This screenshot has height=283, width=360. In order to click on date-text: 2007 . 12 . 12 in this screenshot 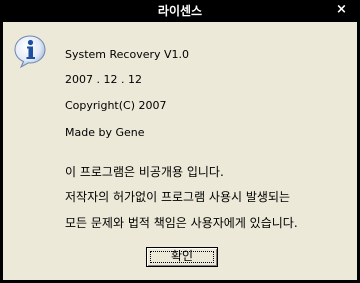, I will do `click(103, 79)`.